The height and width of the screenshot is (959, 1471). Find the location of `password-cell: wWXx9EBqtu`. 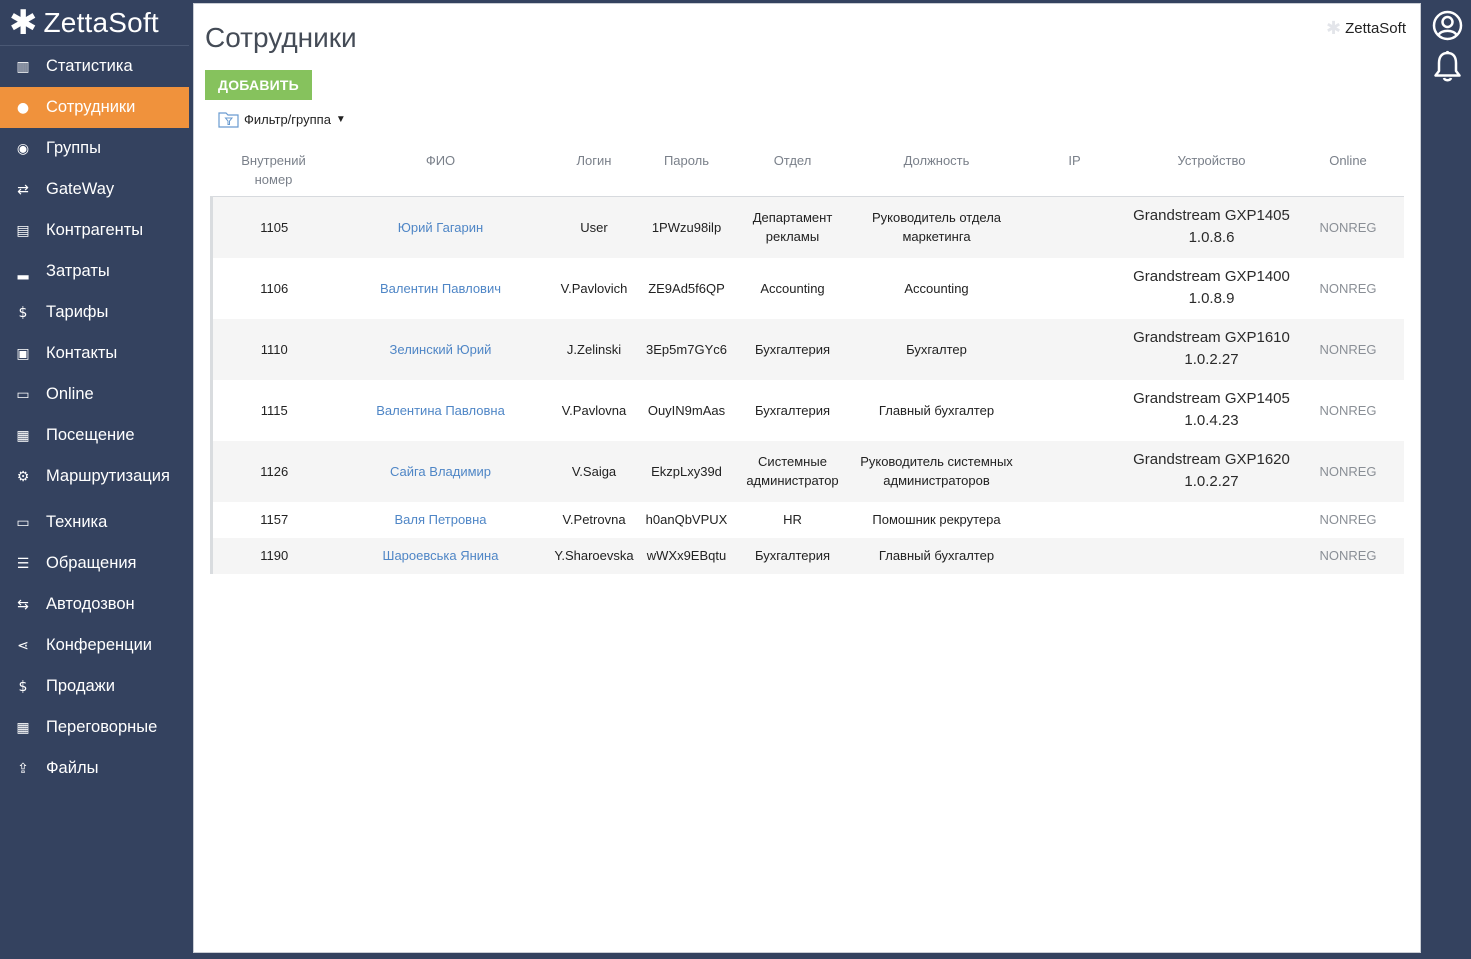

password-cell: wWXx9EBqtu is located at coordinates (686, 555).